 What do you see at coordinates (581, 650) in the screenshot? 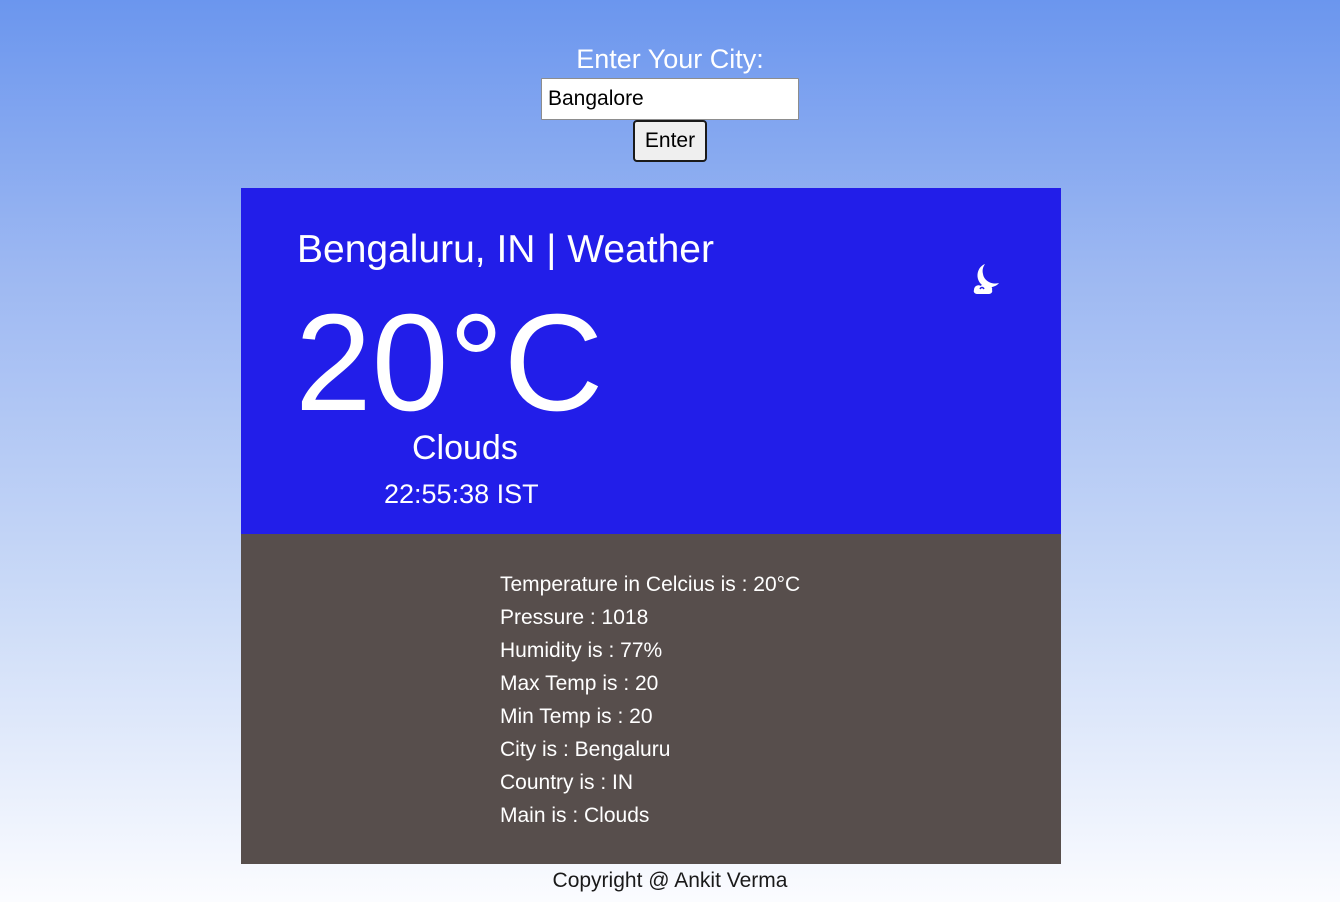
I see `detail-humidity: Humidity is : 77%` at bounding box center [581, 650].